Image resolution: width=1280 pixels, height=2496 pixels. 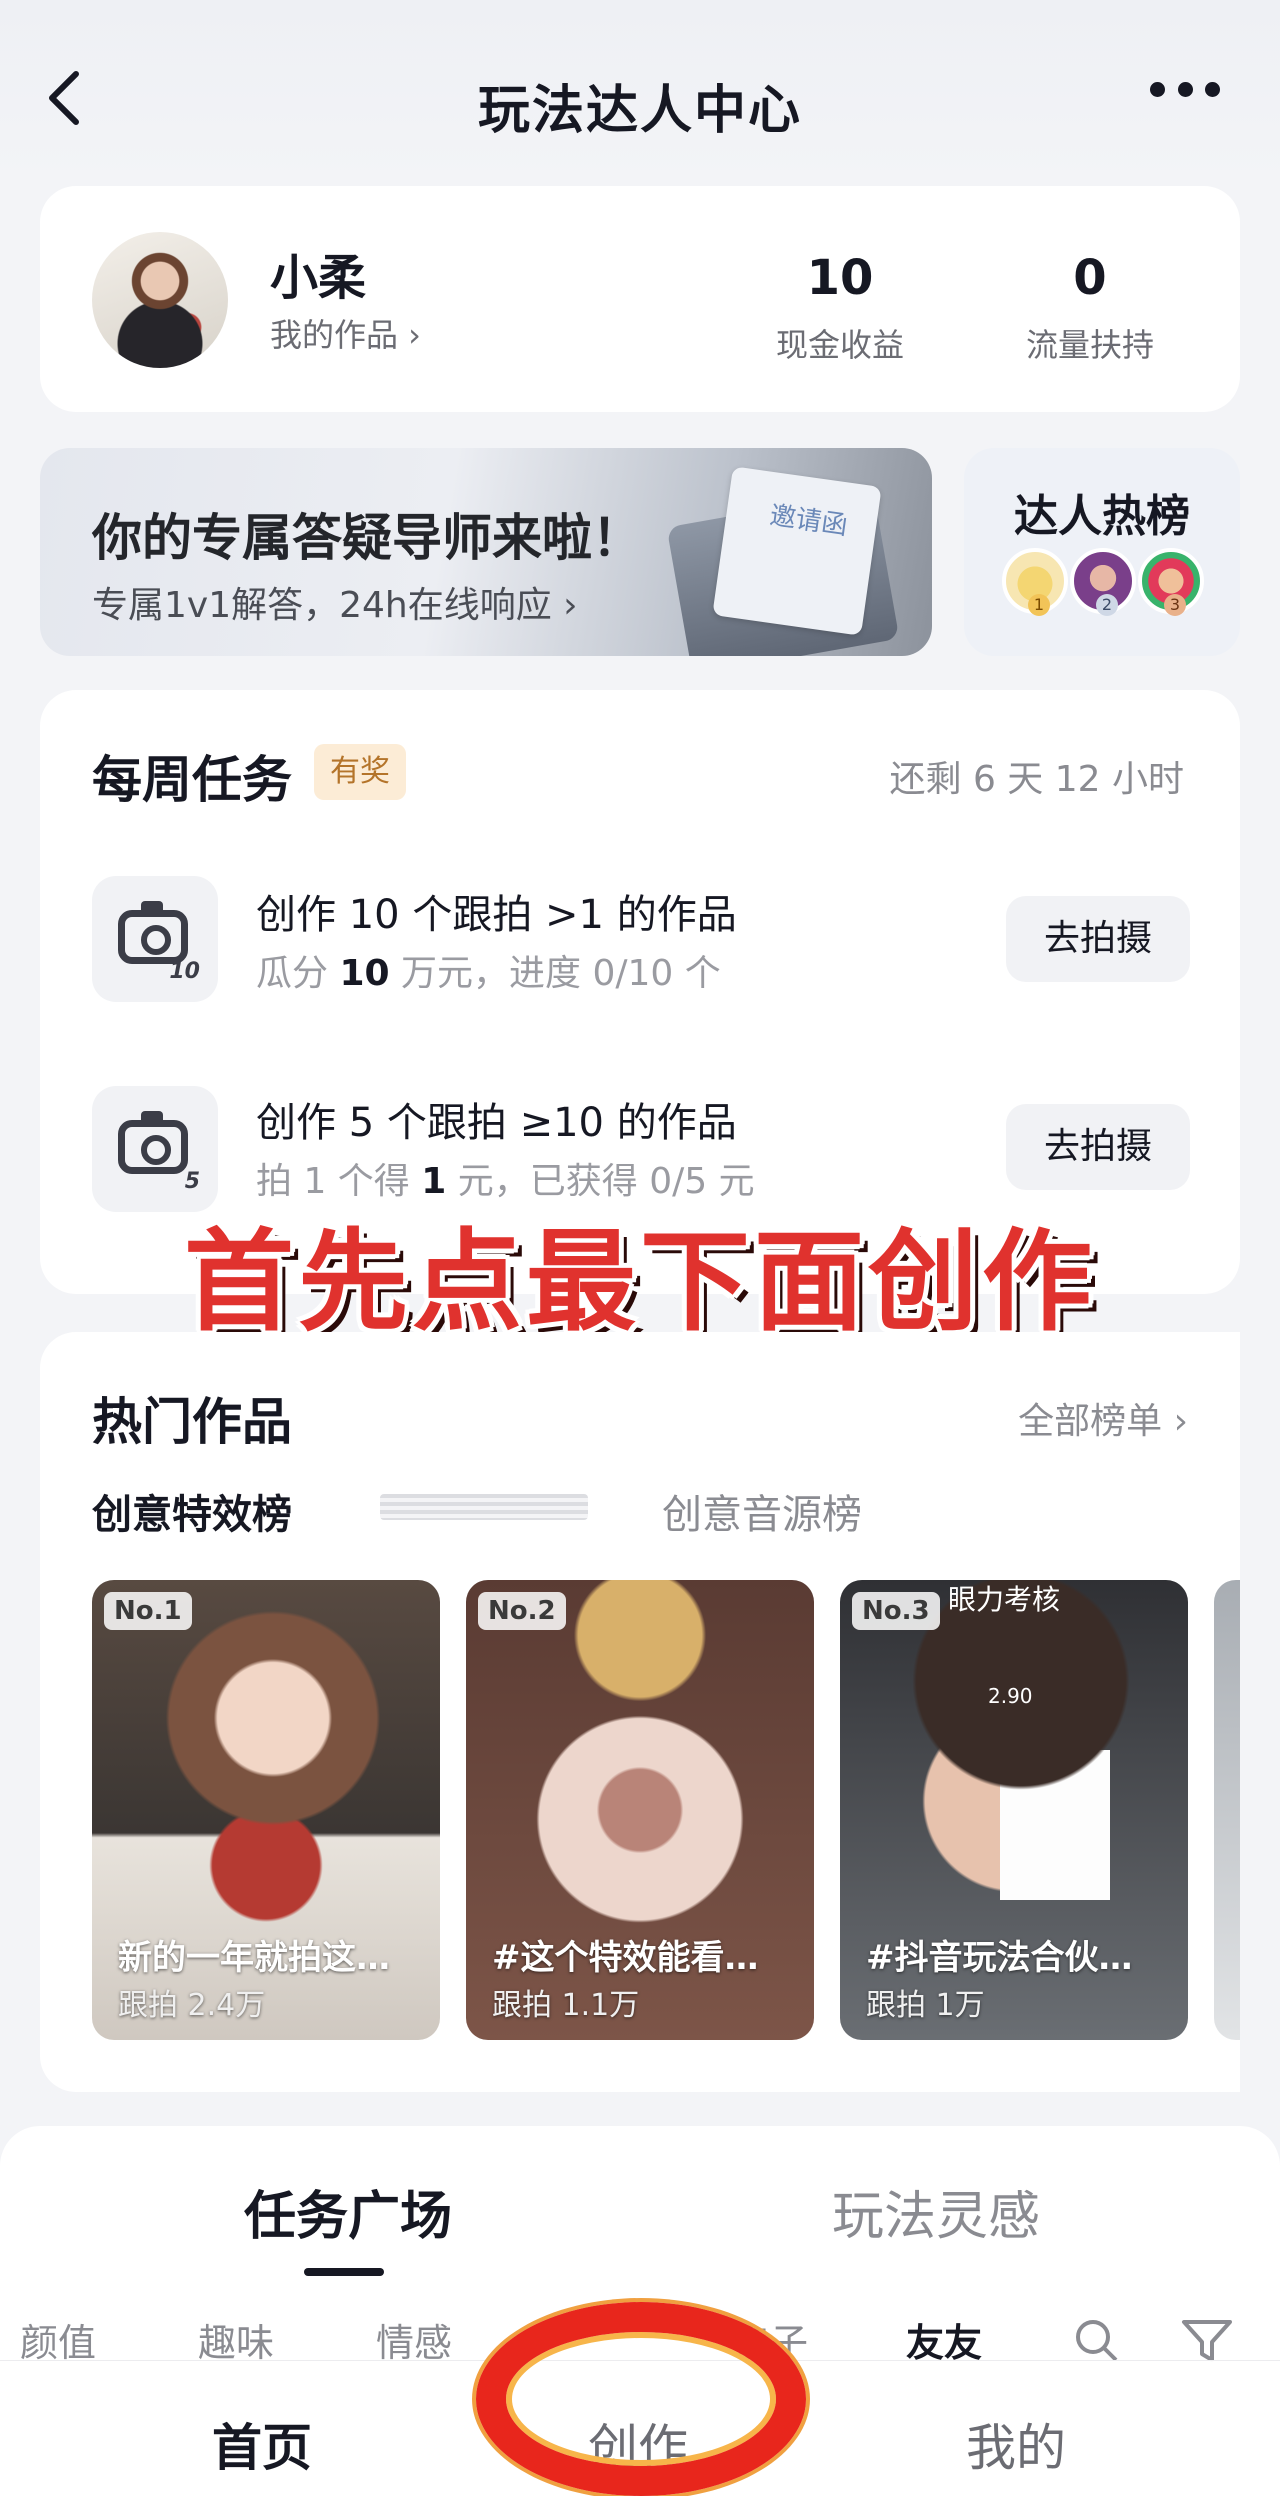 What do you see at coordinates (192, 1511) in the screenshot?
I see `tab-effects-rank: 创意特效榜` at bounding box center [192, 1511].